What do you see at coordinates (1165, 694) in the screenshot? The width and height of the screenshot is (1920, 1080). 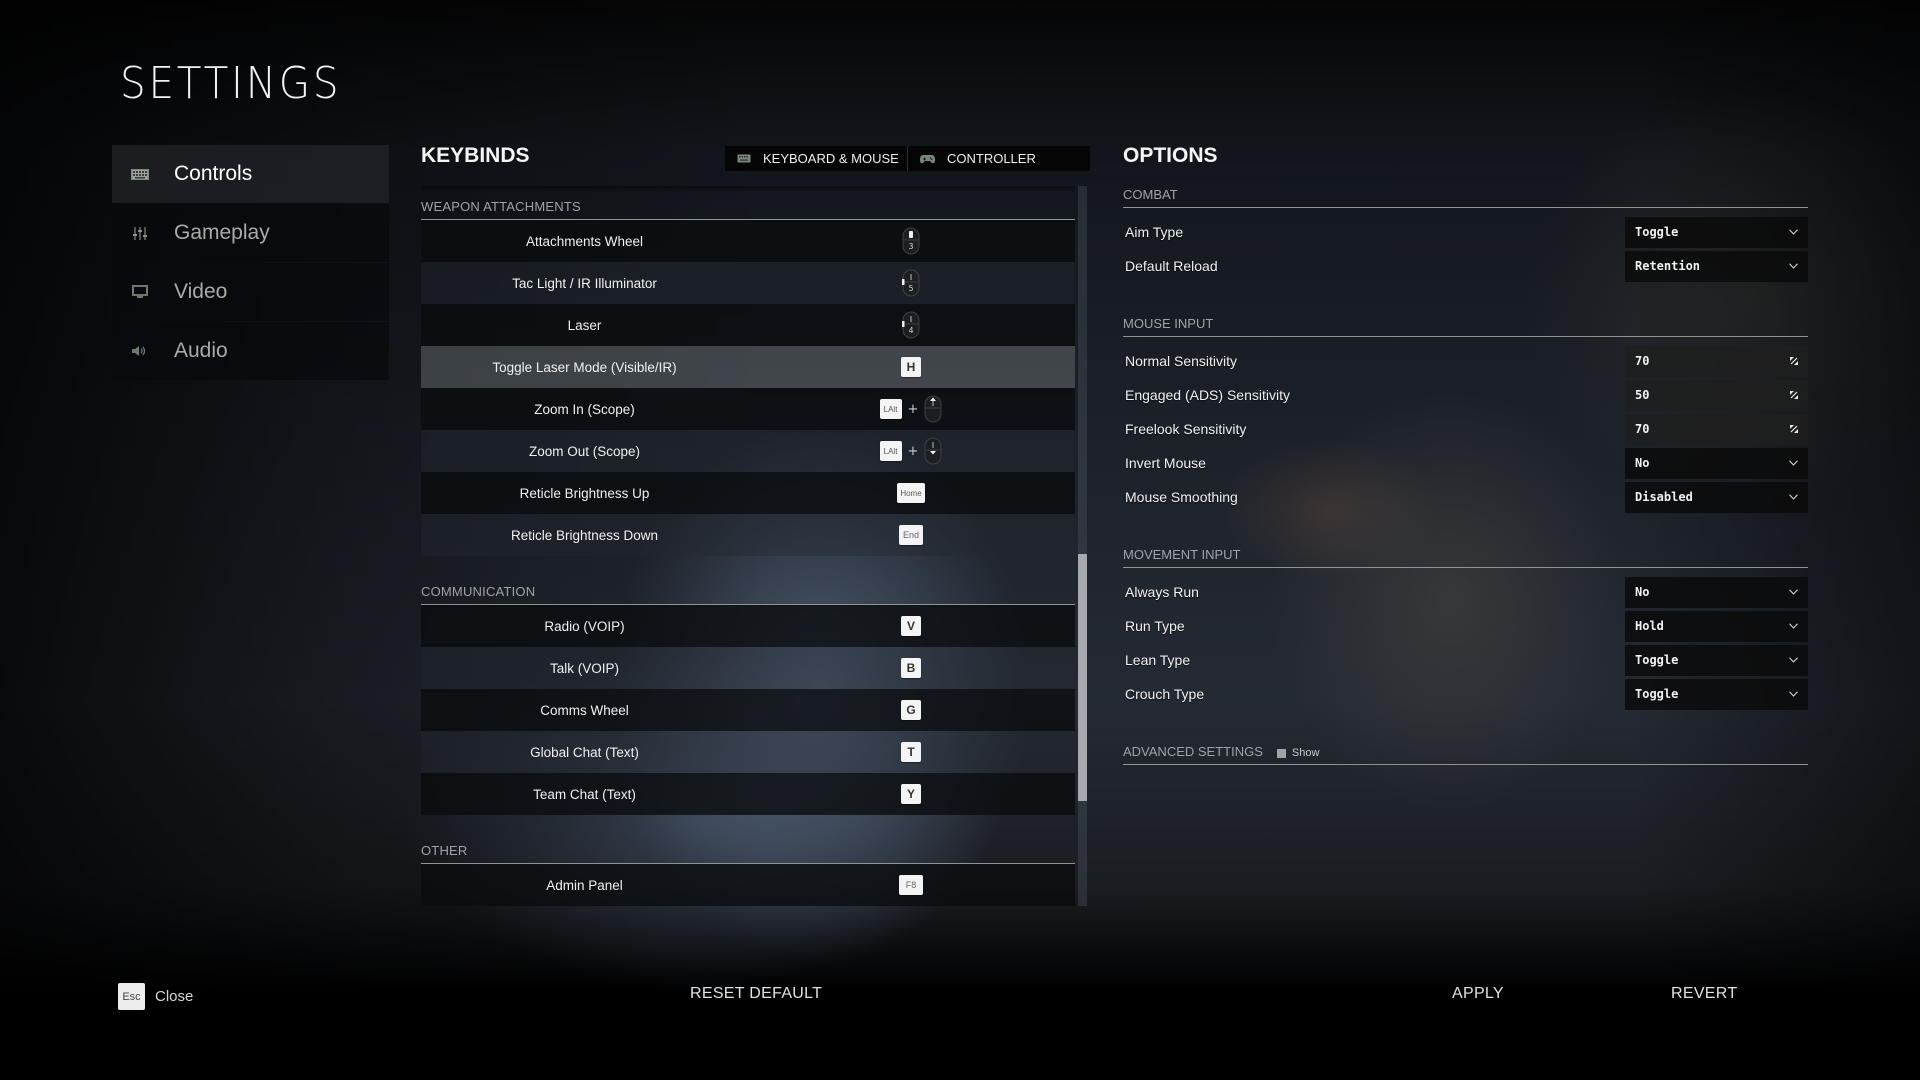 I see `option-label: Crouch Type` at bounding box center [1165, 694].